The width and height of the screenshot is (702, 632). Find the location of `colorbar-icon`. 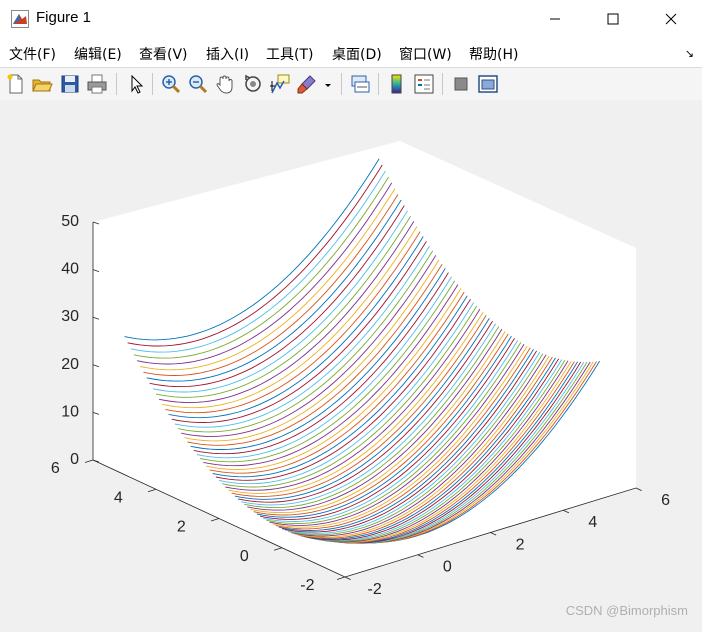

colorbar-icon is located at coordinates (397, 84).